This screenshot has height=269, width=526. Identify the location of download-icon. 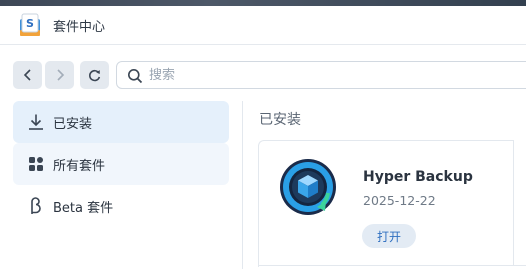
(36, 122).